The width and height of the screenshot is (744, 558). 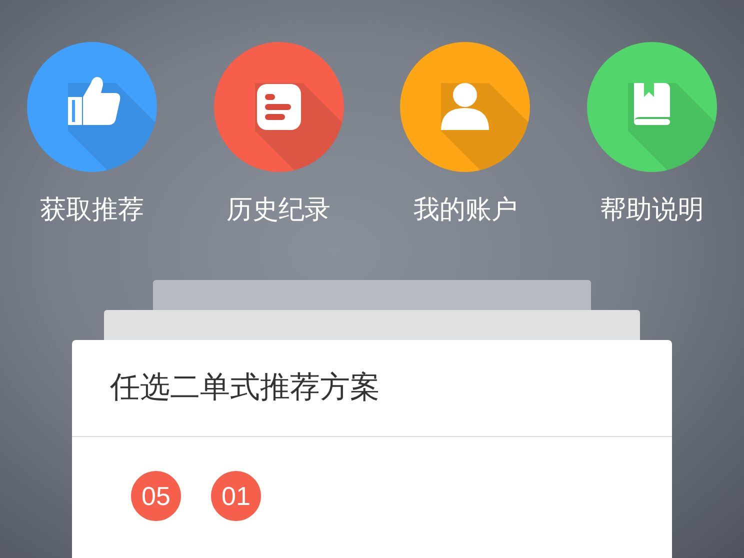 What do you see at coordinates (652, 210) in the screenshot?
I see `menu-label: 帮助说明` at bounding box center [652, 210].